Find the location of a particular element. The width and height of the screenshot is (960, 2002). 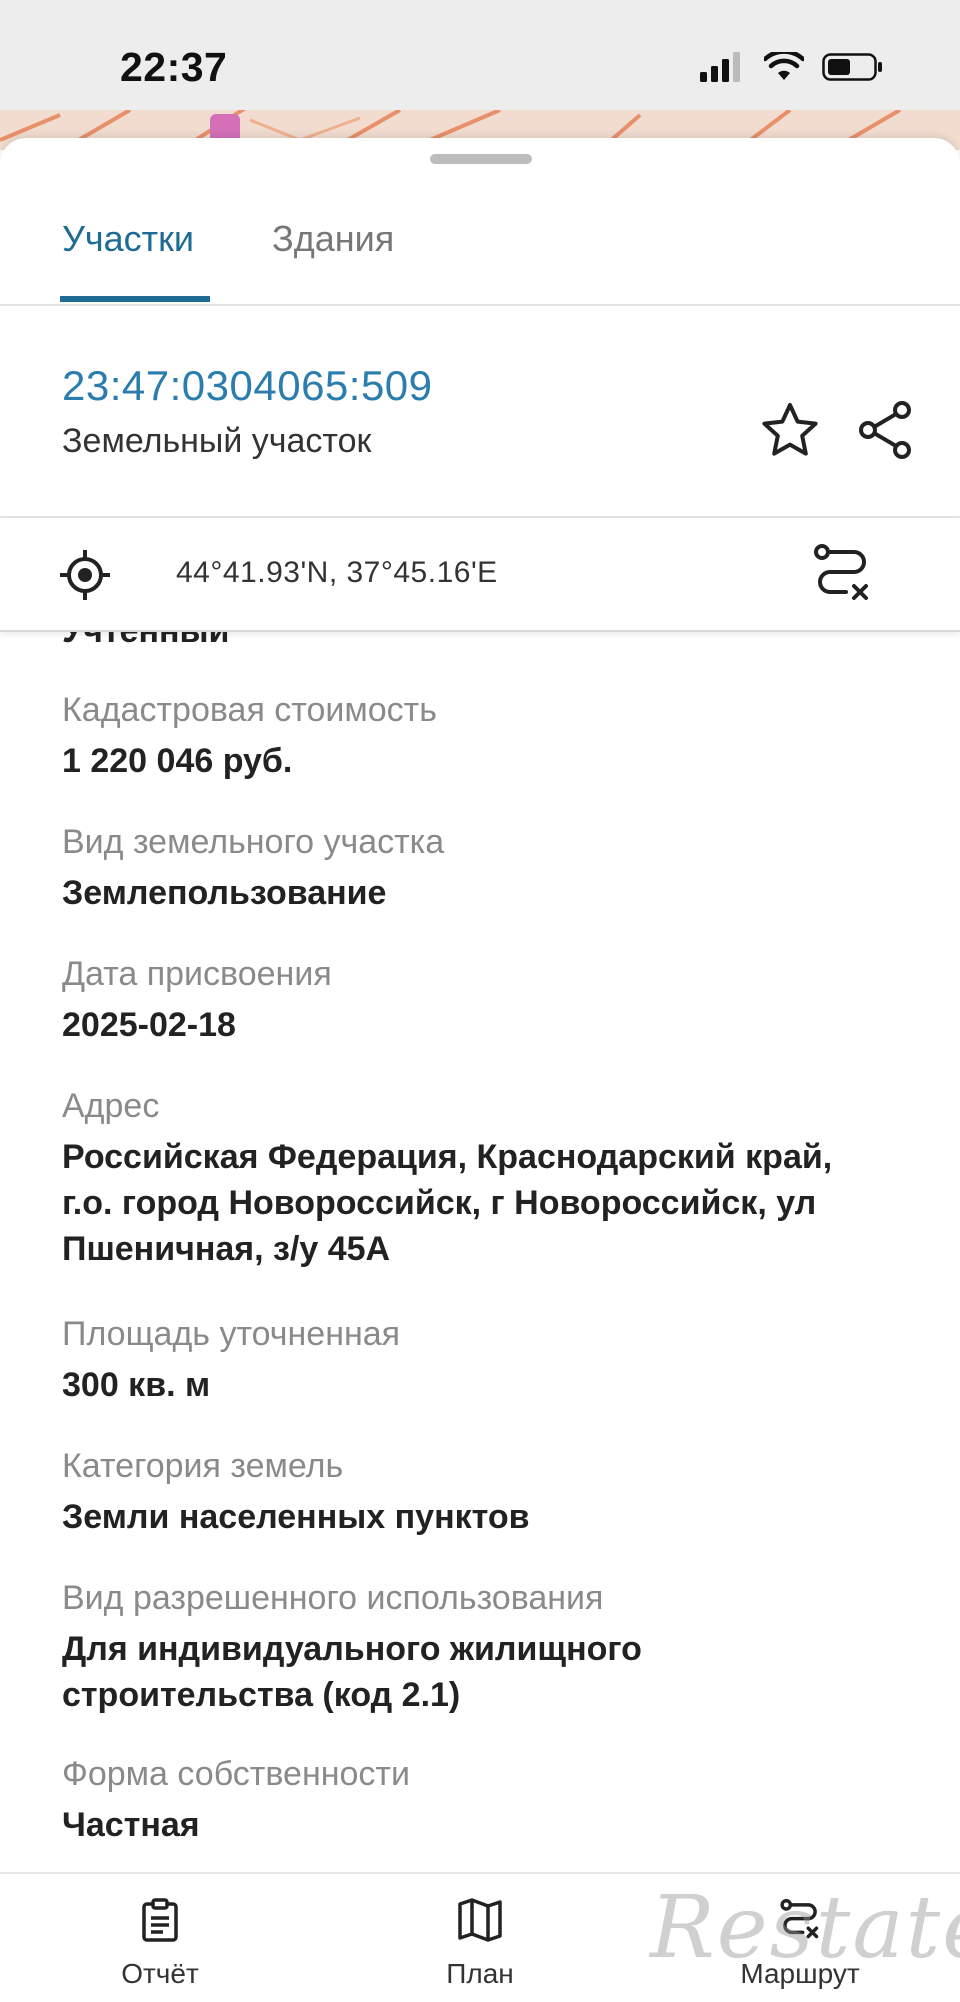

tab-bar: Участки Здания is located at coordinates (480, 242).